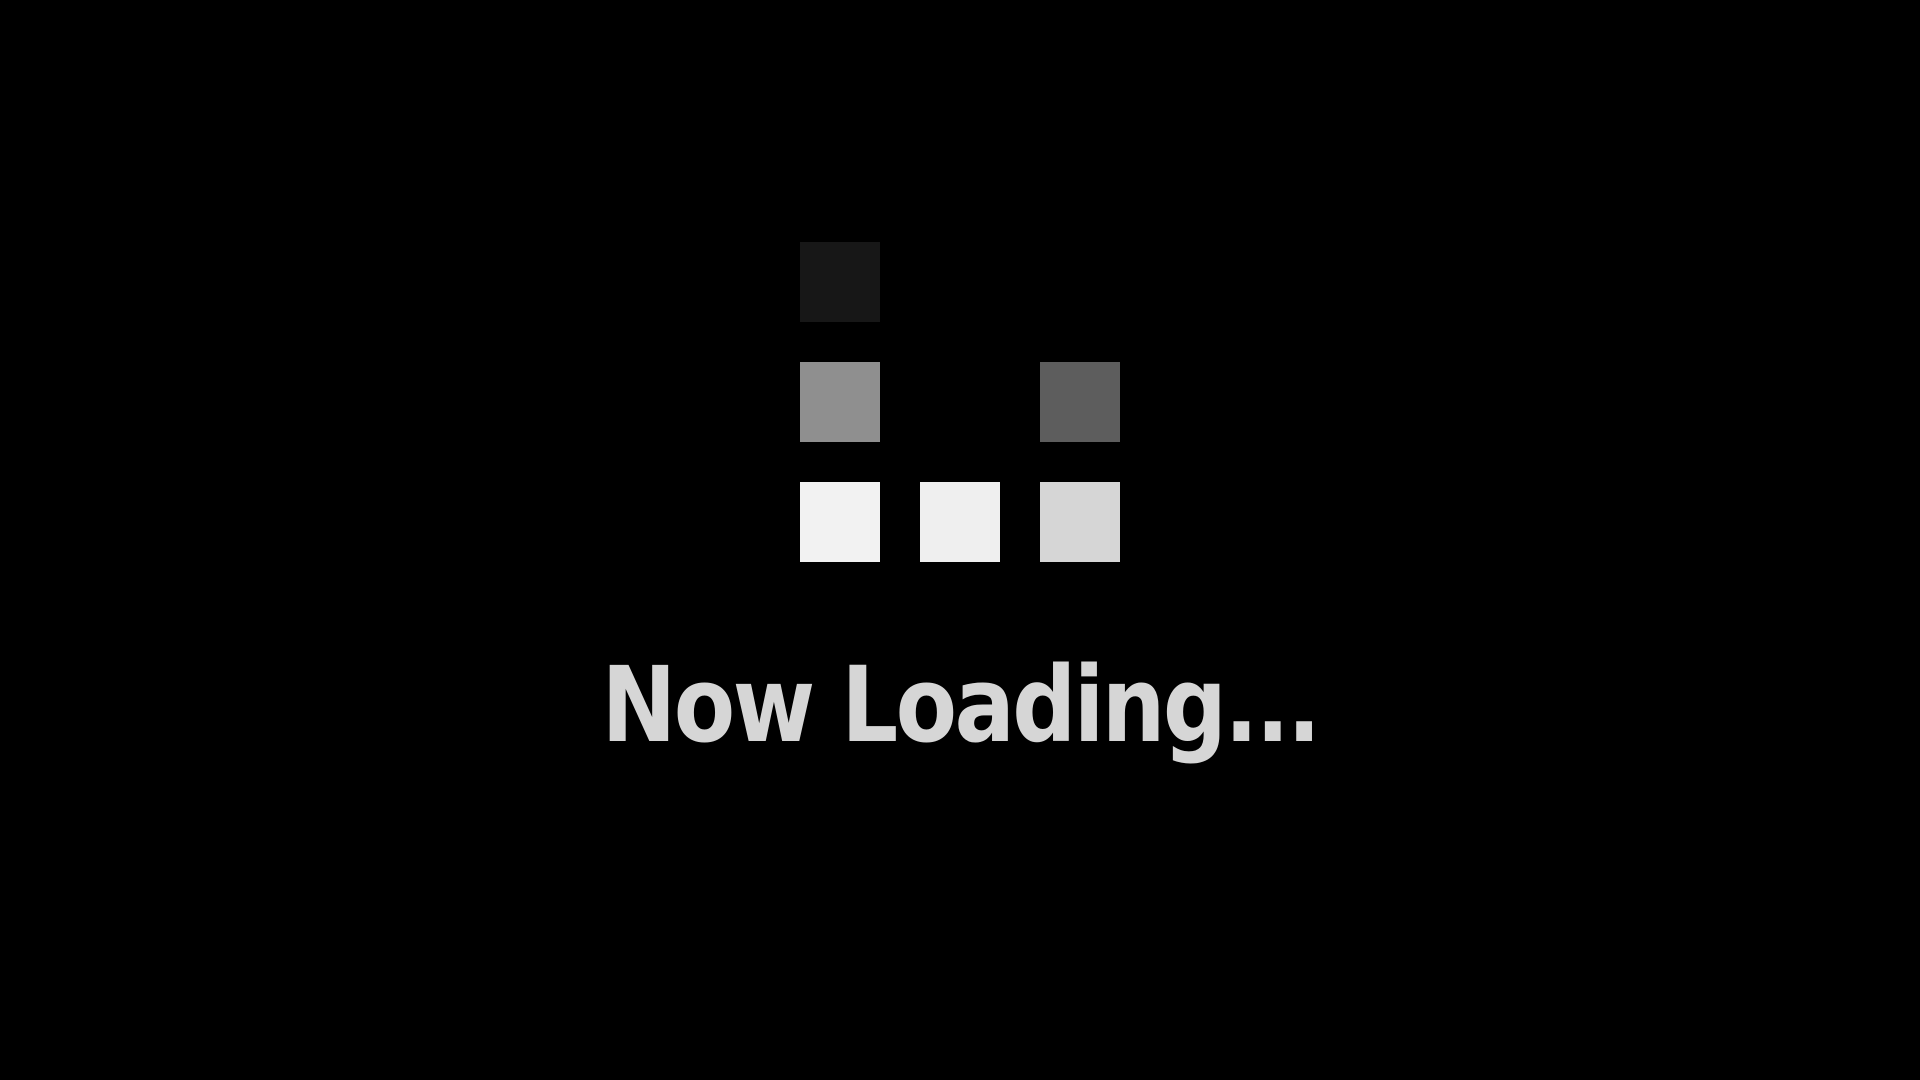 The image size is (1920, 1080). I want to click on spinner-block-bottom-left, so click(840, 522).